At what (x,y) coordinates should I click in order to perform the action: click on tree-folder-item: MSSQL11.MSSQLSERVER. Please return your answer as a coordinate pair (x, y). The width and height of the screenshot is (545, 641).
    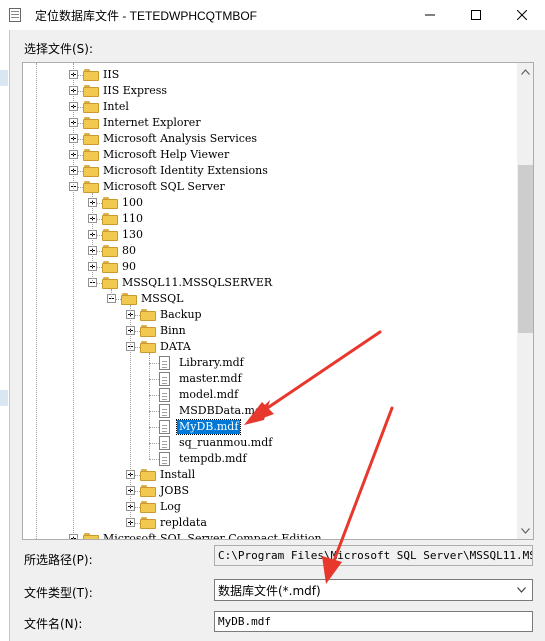
    Looking at the image, I should click on (270, 283).